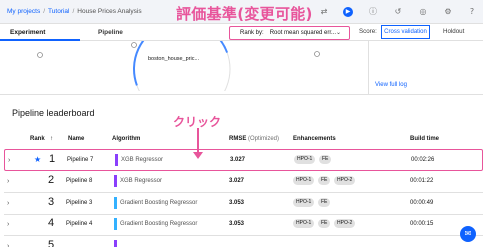  I want to click on rank-value: 1, so click(52, 159).